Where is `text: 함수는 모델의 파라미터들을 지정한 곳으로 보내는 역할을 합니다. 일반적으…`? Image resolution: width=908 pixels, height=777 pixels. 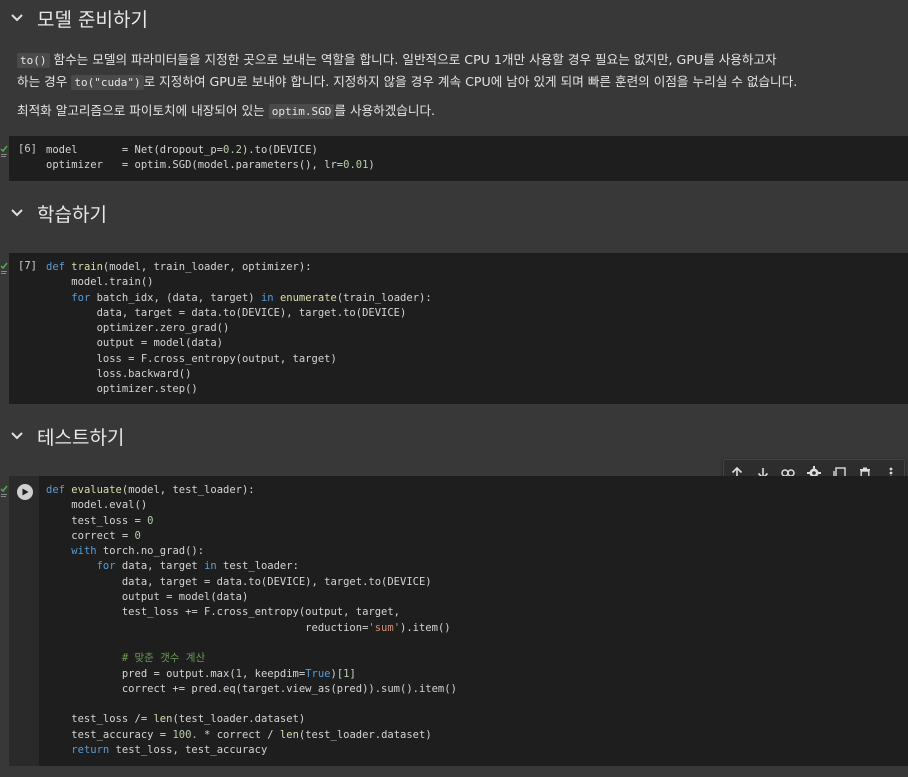 text: 함수는 모델의 파라미터들을 지정한 곳으로 보내는 역할을 합니다. 일반적으… is located at coordinates (413, 59).